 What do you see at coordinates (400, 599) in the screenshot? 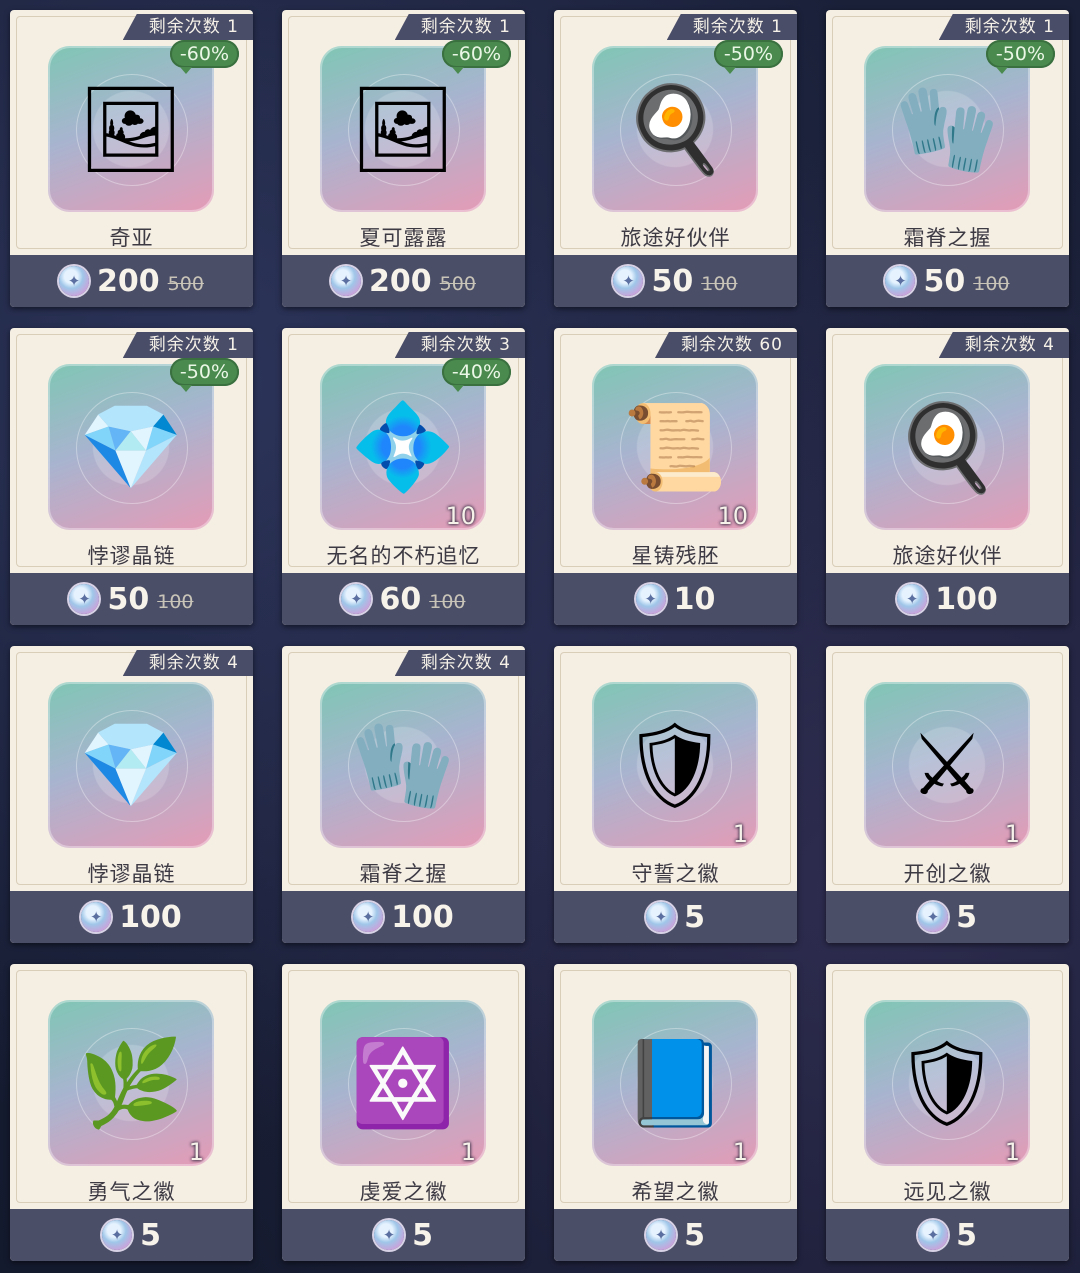
I see `item-price: 60` at bounding box center [400, 599].